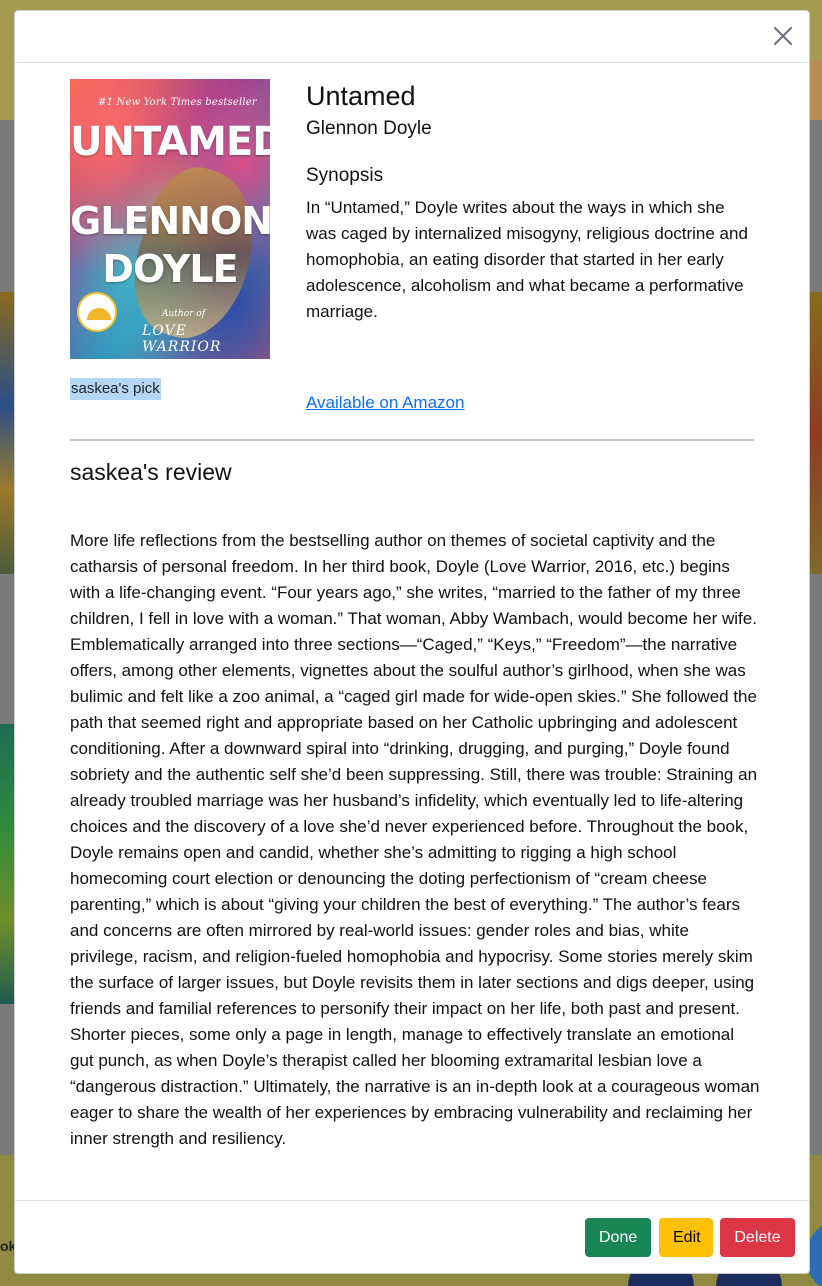 The height and width of the screenshot is (1286, 822). I want to click on close-button, so click(783, 36).